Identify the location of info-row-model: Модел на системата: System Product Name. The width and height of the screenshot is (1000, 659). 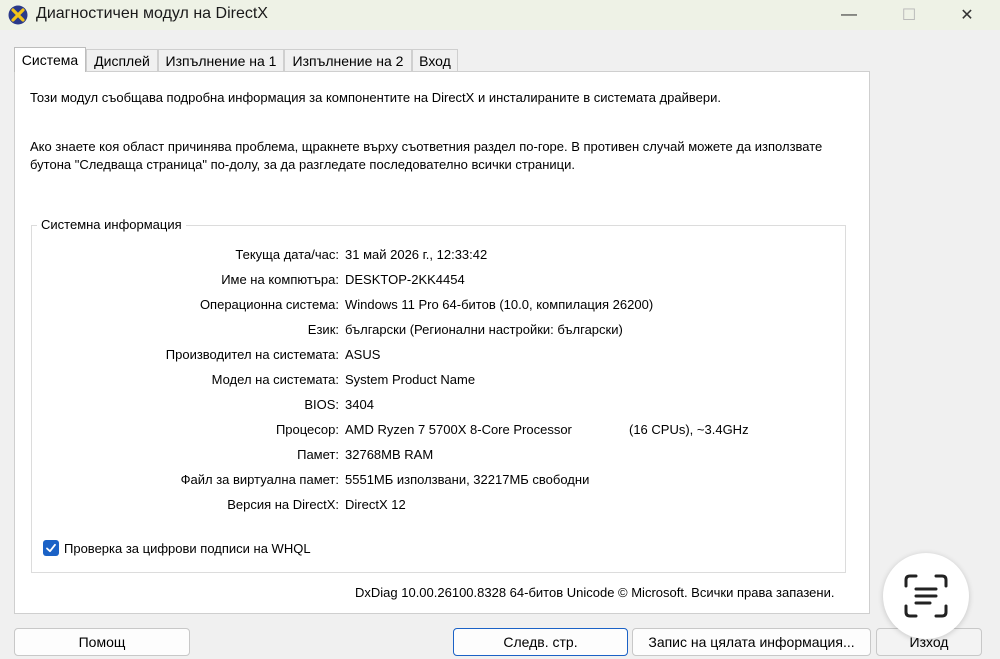
(438, 382).